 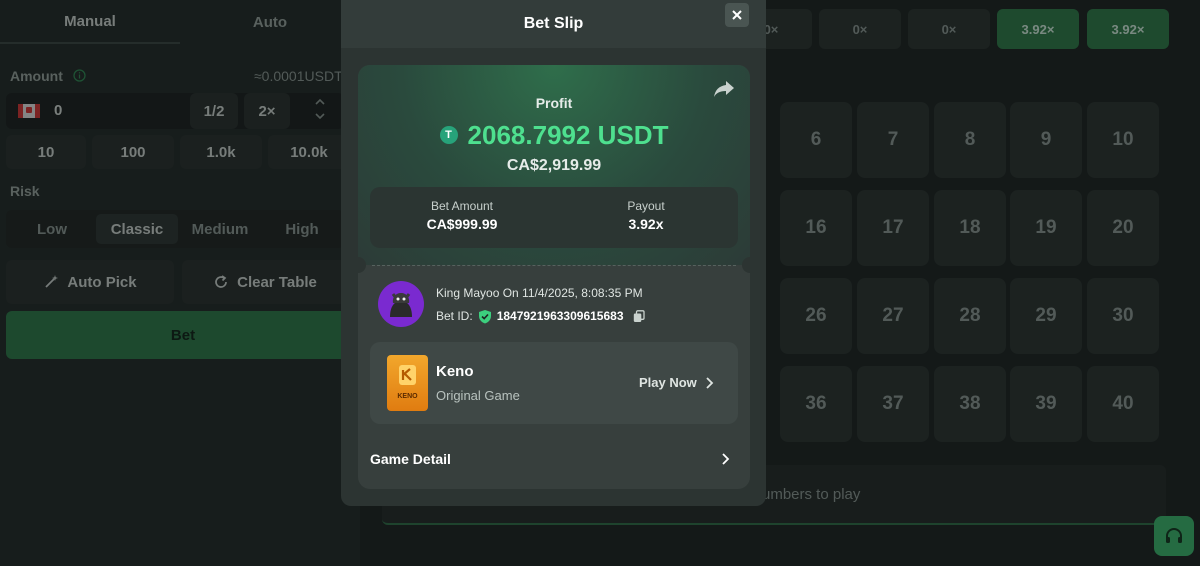 I want to click on profit-fiat-value: CA$2,919.99, so click(x=554, y=165).